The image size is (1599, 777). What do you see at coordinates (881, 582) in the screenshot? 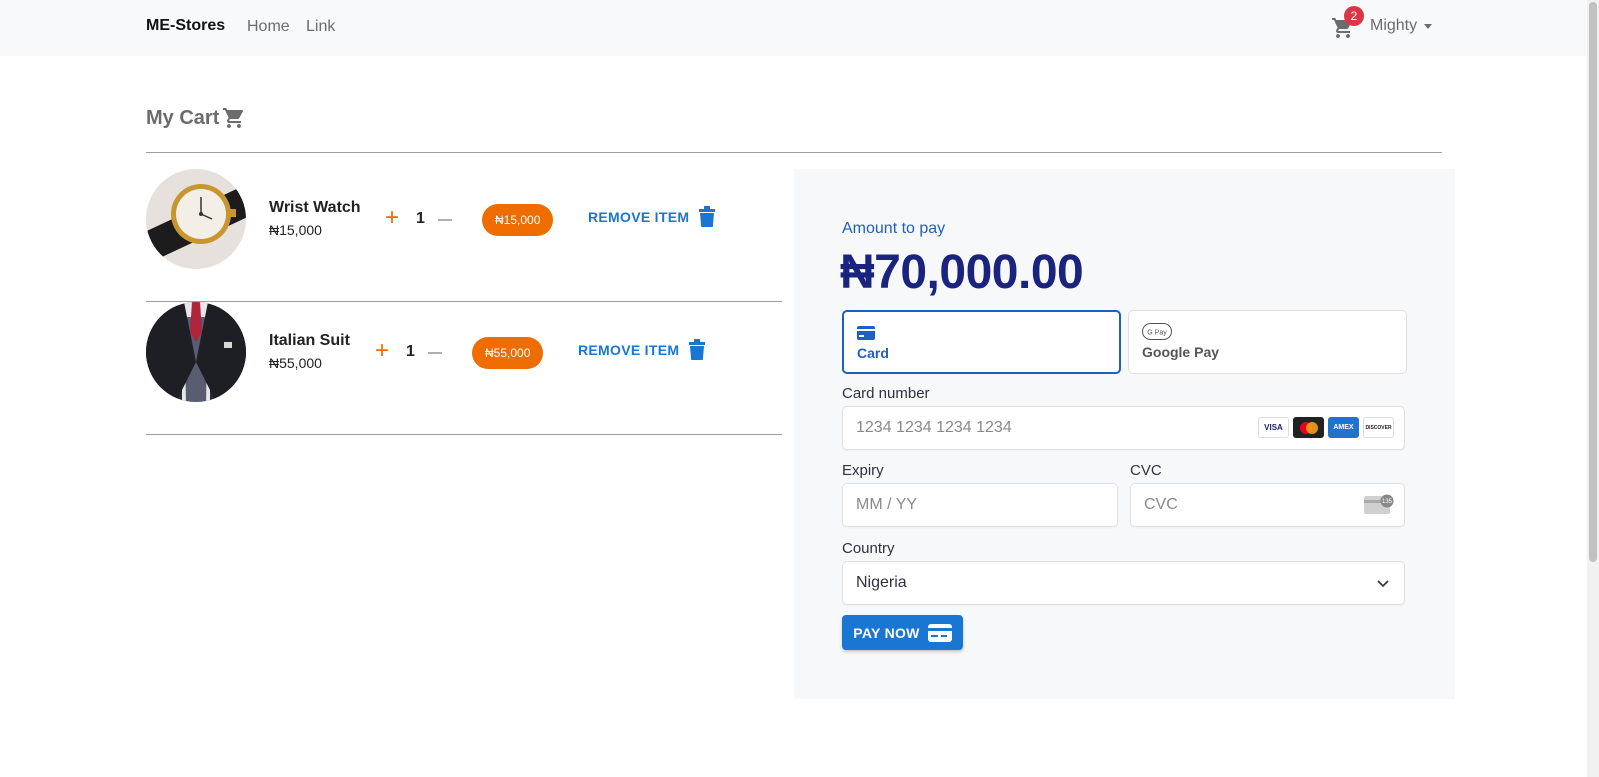
I see `country-value: Nigeria` at bounding box center [881, 582].